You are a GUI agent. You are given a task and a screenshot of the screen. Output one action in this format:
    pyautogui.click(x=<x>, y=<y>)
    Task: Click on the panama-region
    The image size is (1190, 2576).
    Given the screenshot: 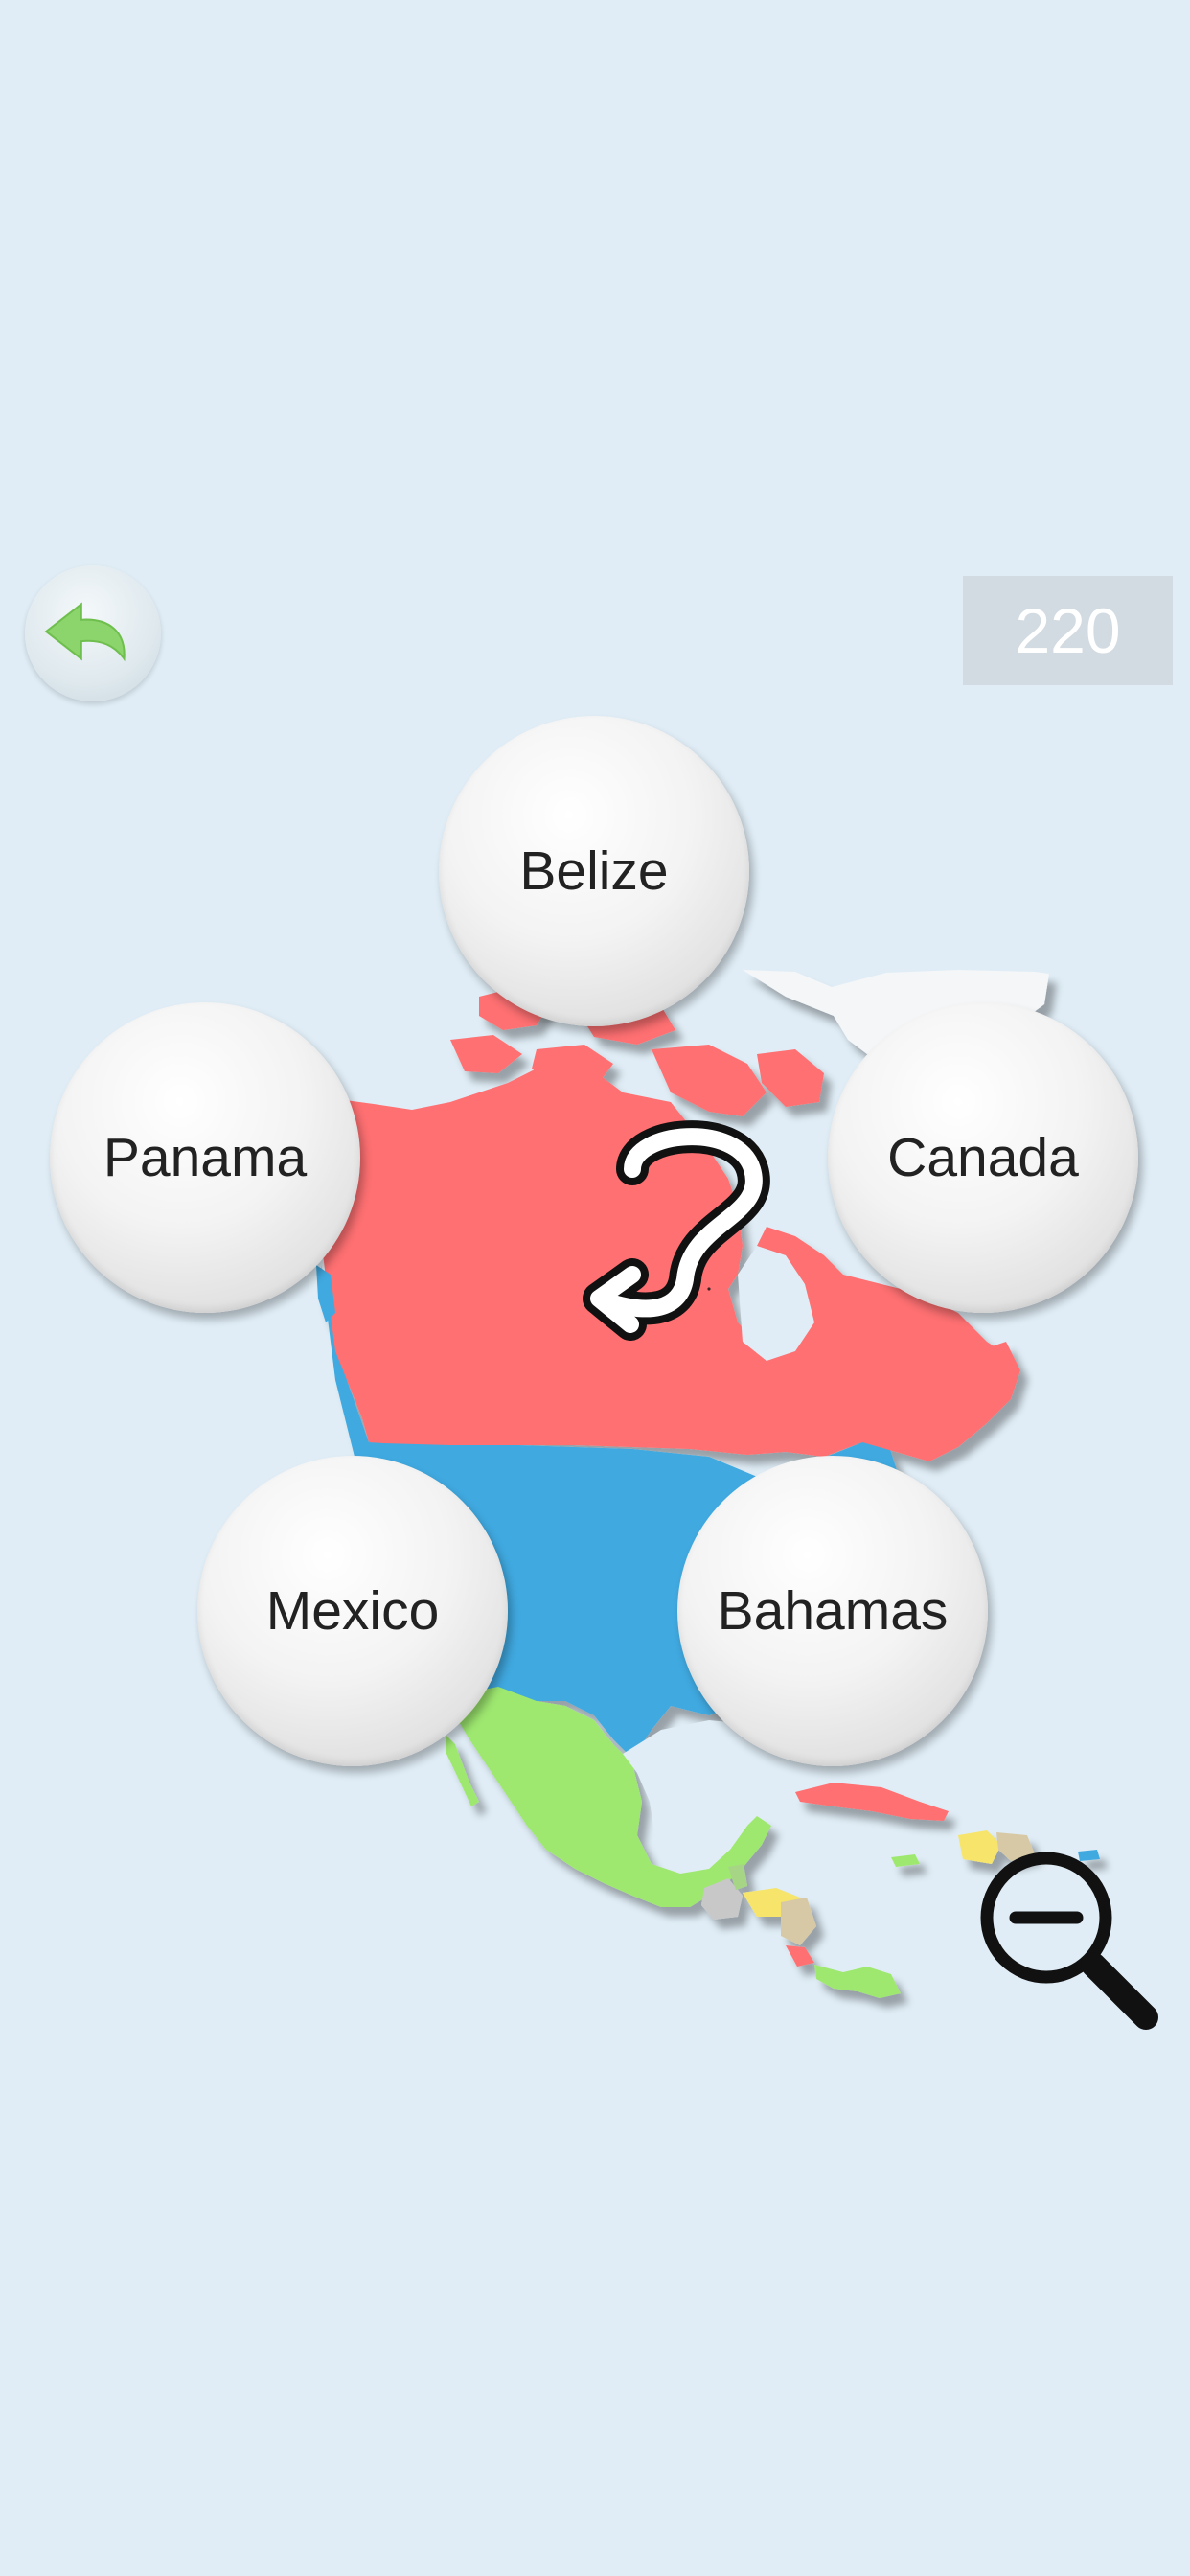 What is the action you would take?
    pyautogui.click(x=858, y=1981)
    